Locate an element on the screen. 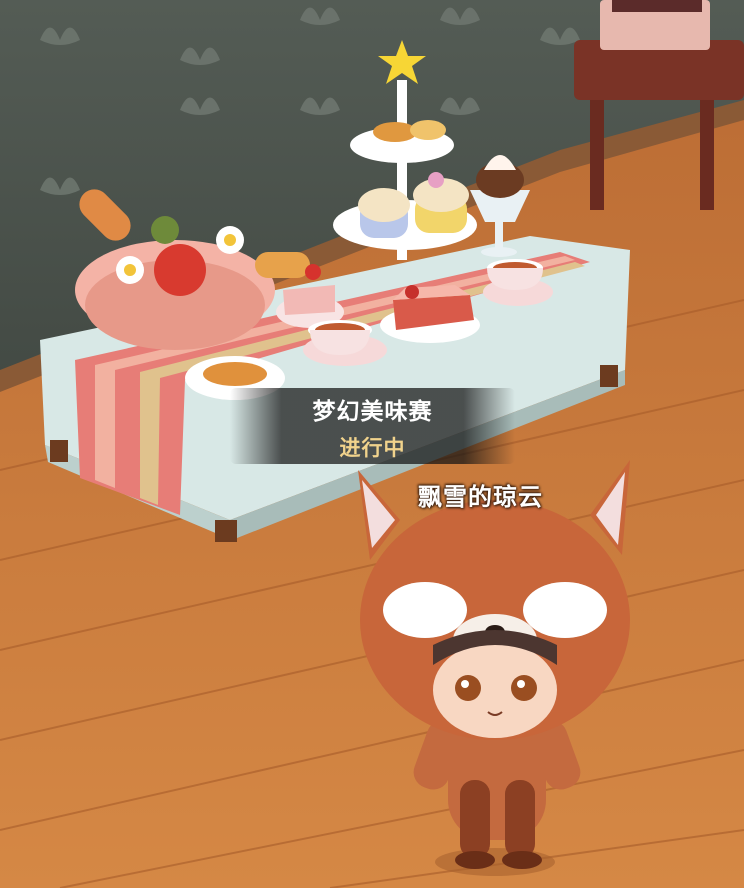 Image resolution: width=744 pixels, height=888 pixels. event-title: 梦幻美味赛 is located at coordinates (372, 412).